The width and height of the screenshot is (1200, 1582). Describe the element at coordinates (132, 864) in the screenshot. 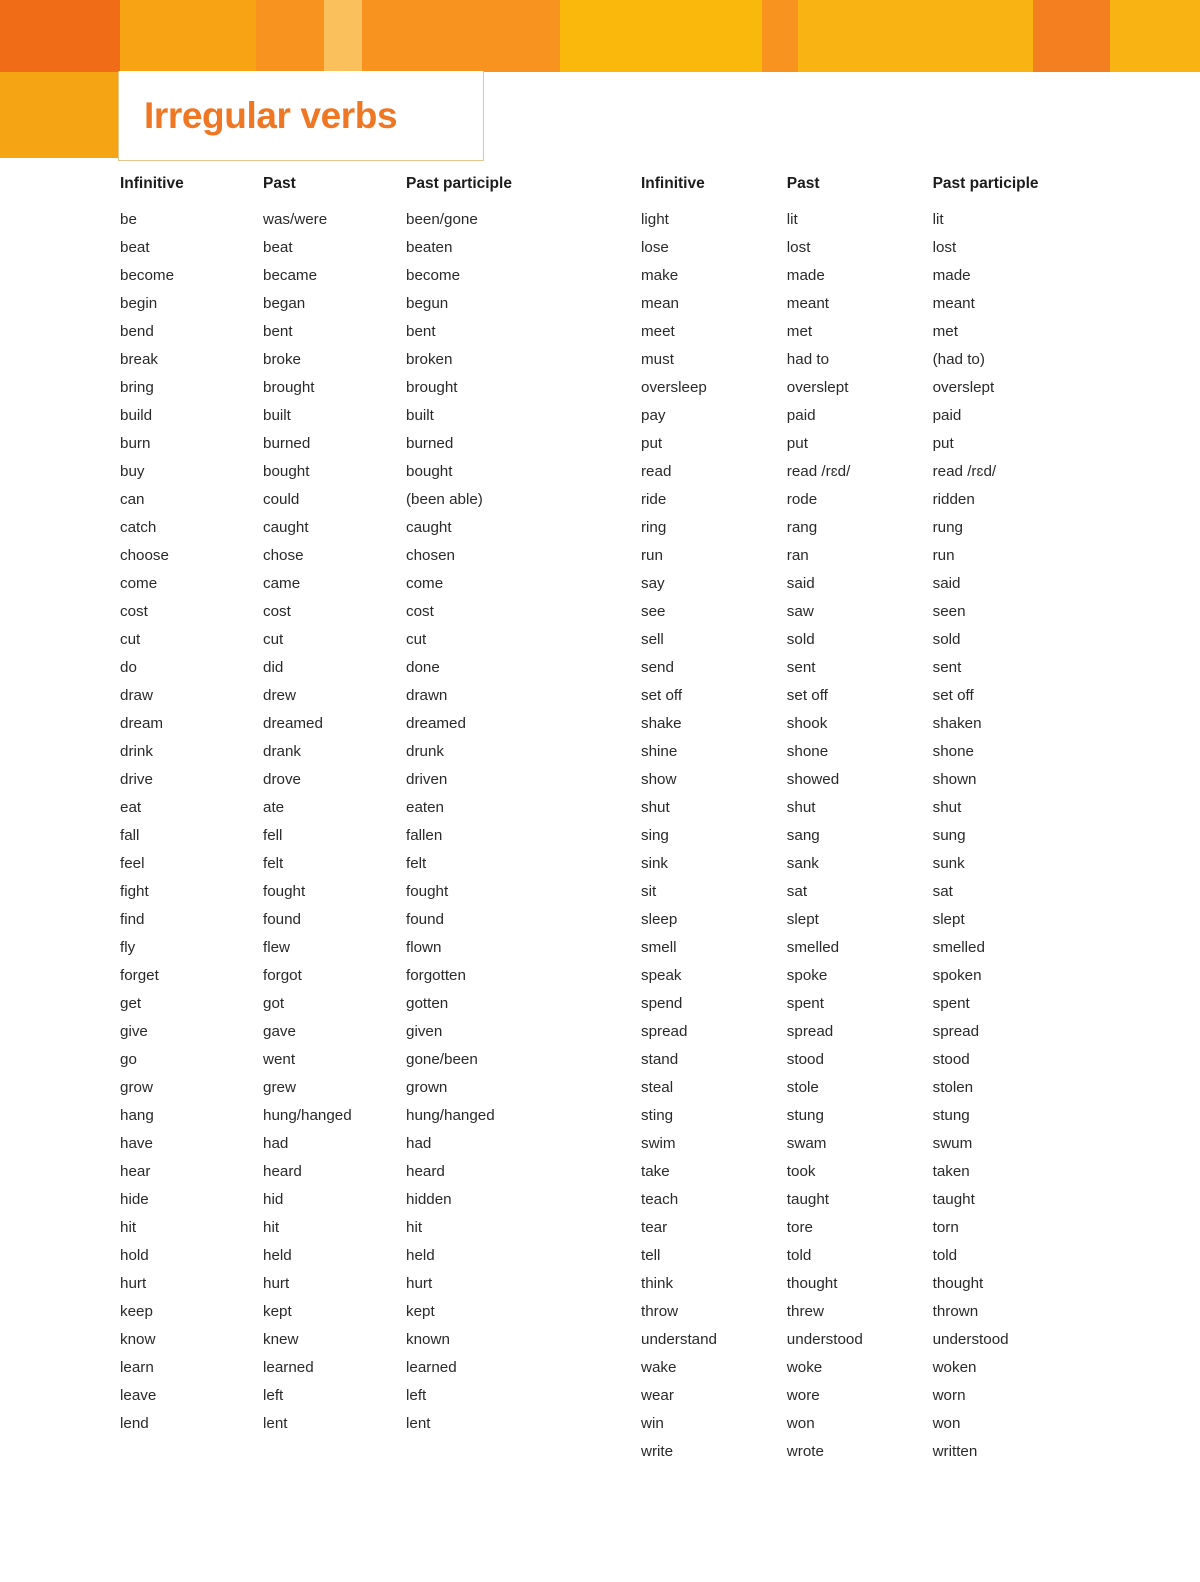

I see `cell-infinitive: feel` at that location.